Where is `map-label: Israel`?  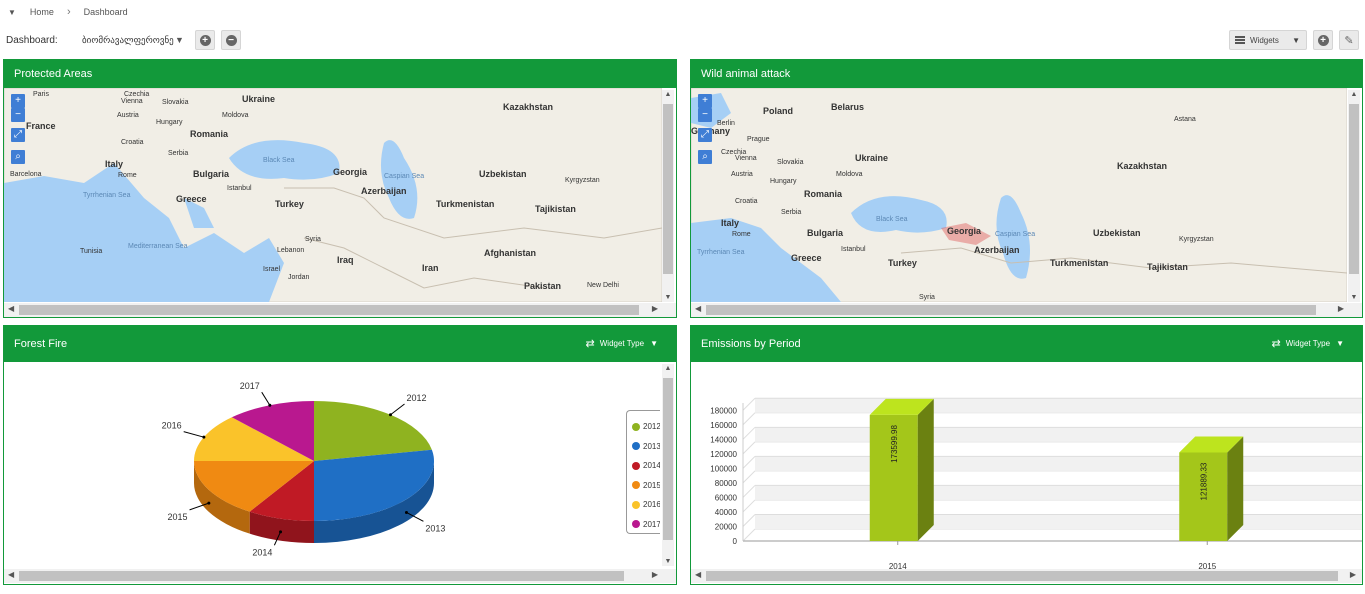
map-label: Israel is located at coordinates (272, 269).